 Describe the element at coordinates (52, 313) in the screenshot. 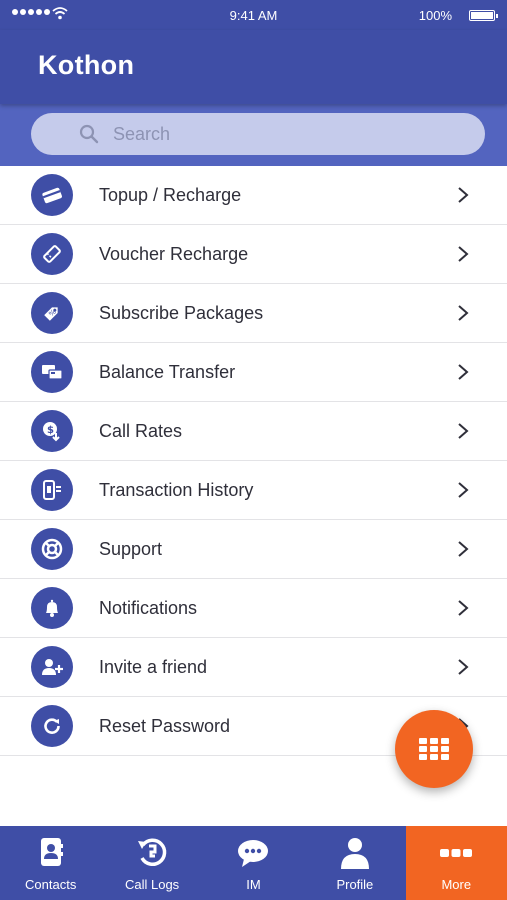

I see `package-tag-icon: %` at that location.